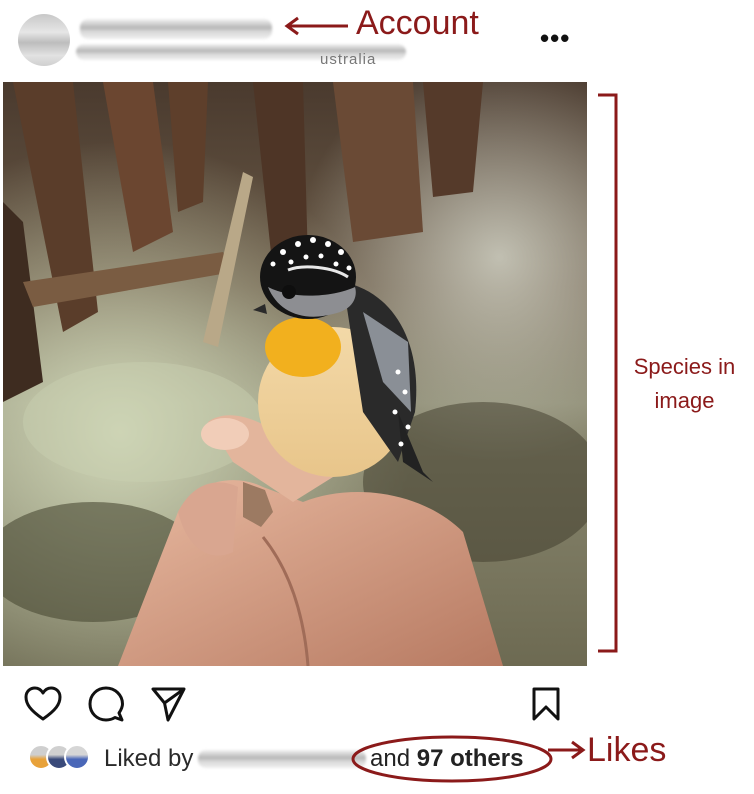 The height and width of the screenshot is (794, 754). I want to click on liker-avatar, so click(77, 757).